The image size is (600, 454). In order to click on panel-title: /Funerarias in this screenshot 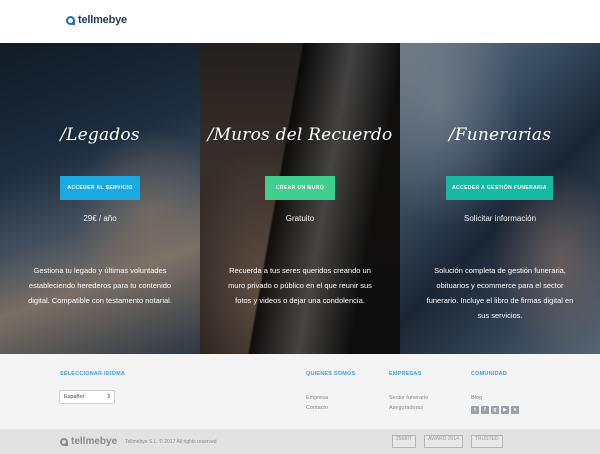, I will do `click(500, 135)`.